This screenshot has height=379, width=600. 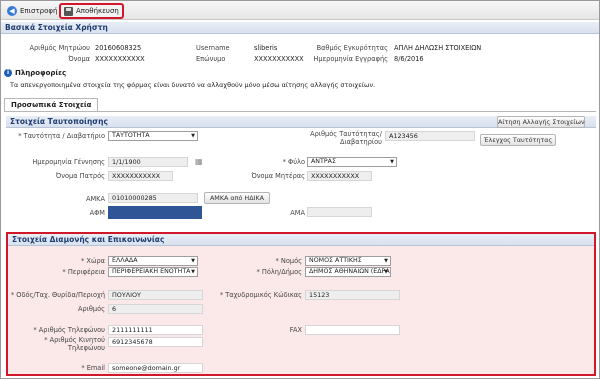 I want to click on doc-type-label: * Ταυτότητα / Διαβατήριο, so click(x=61, y=136).